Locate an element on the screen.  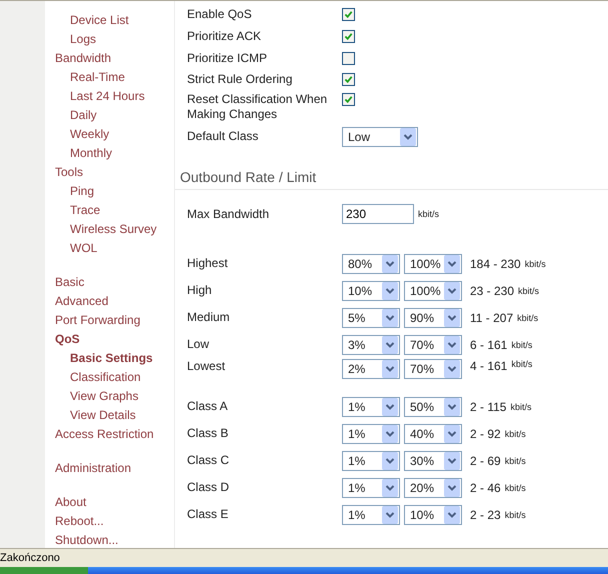
input-field: 230 is located at coordinates (378, 214).